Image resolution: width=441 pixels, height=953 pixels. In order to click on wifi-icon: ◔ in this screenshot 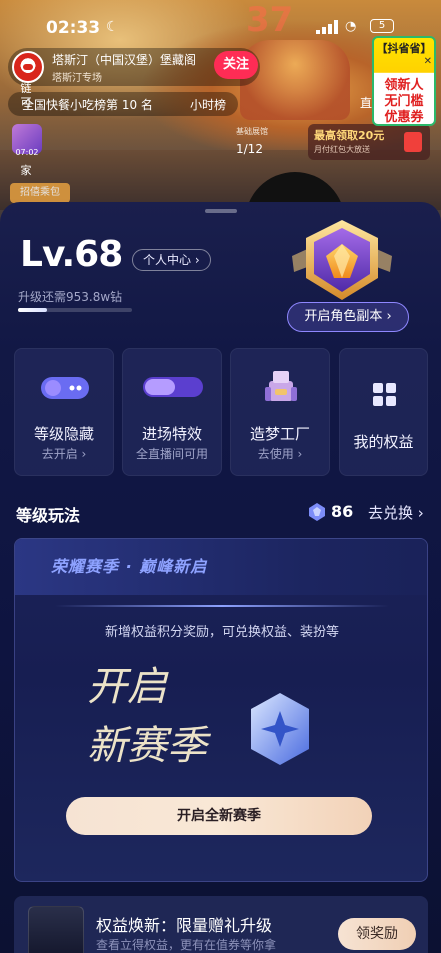, I will do `click(351, 26)`.